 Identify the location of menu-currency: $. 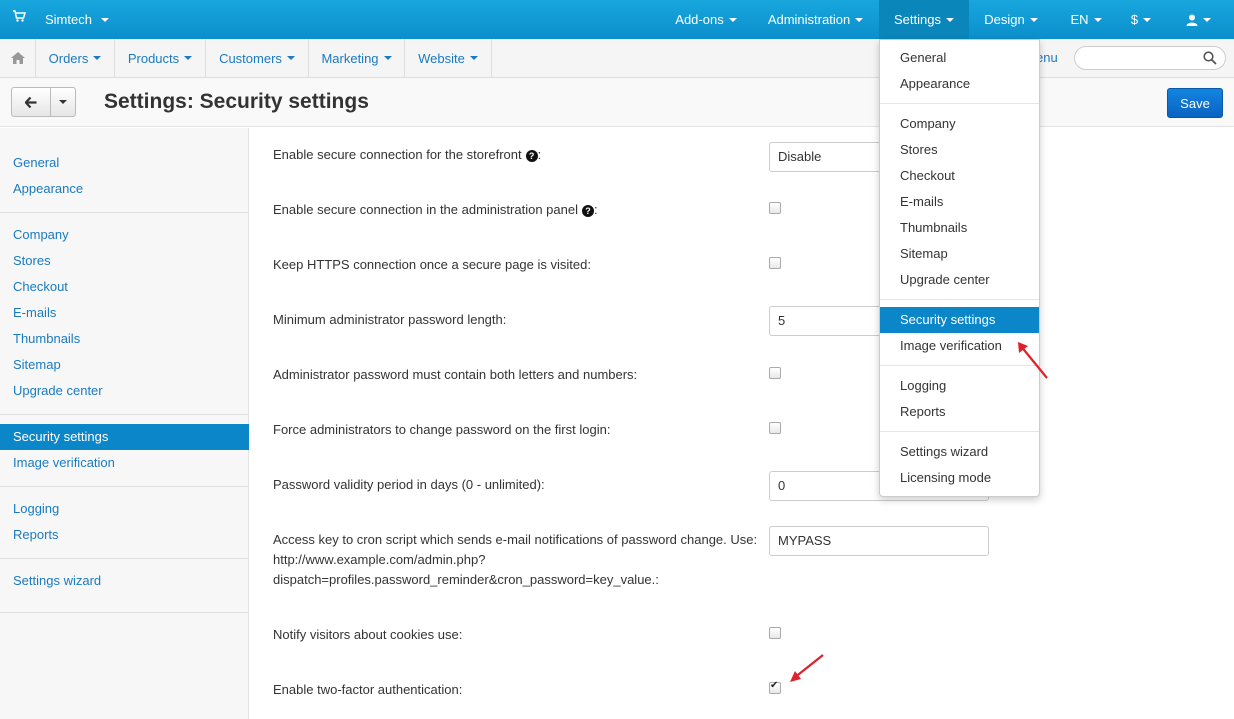
(1141, 19).